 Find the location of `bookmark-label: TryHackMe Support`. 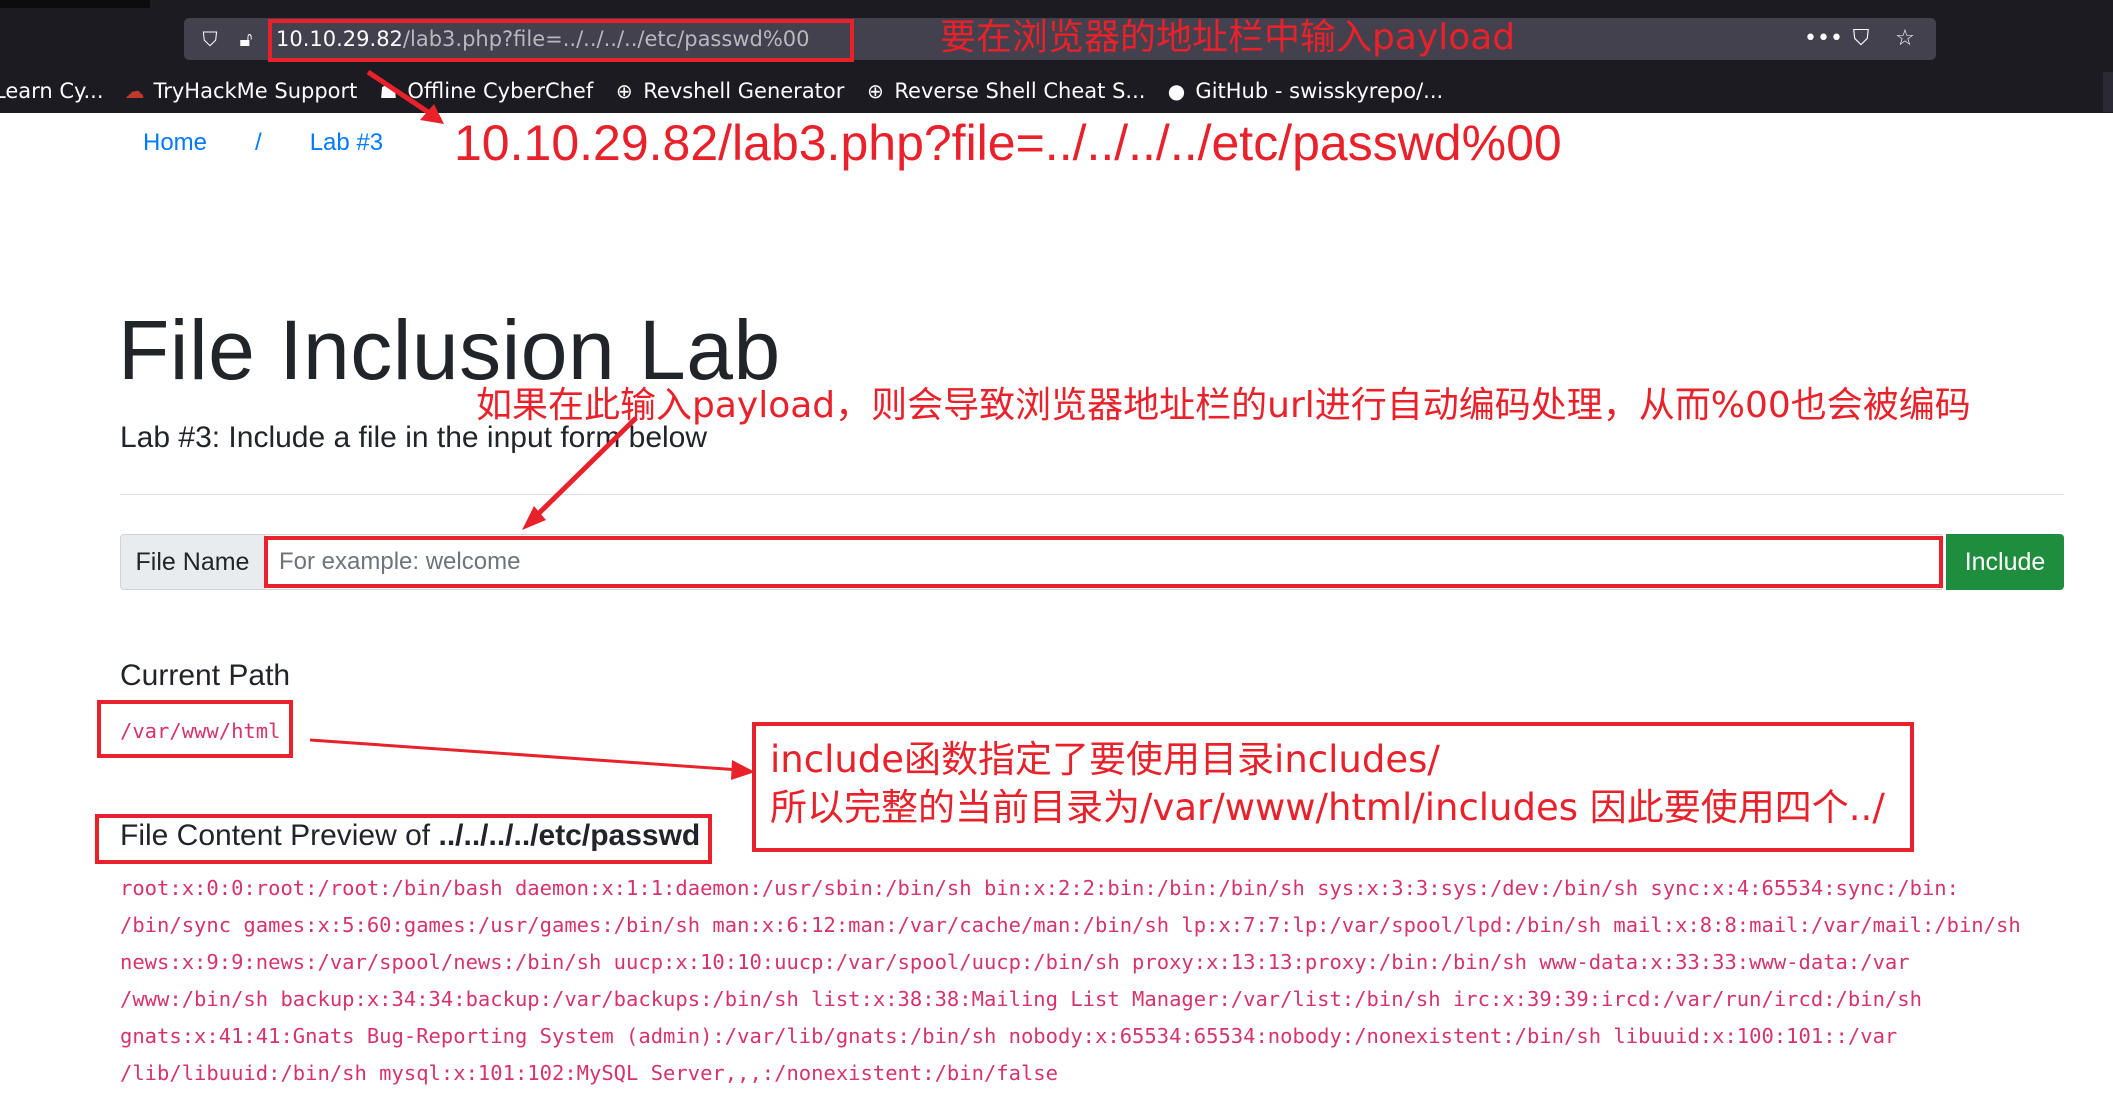

bookmark-label: TryHackMe Support is located at coordinates (255, 91).